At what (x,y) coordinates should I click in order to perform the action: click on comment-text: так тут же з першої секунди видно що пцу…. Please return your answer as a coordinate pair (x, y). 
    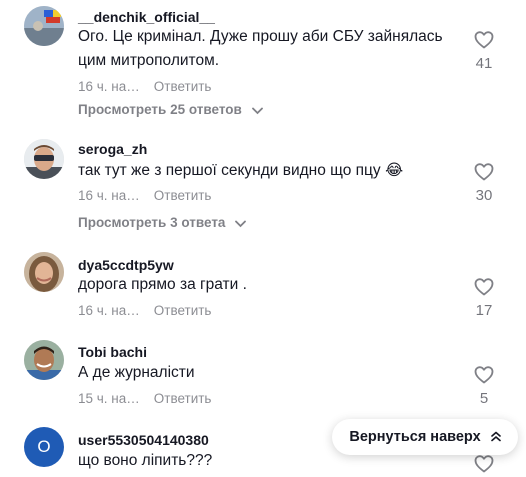
    Looking at the image, I should click on (241, 170).